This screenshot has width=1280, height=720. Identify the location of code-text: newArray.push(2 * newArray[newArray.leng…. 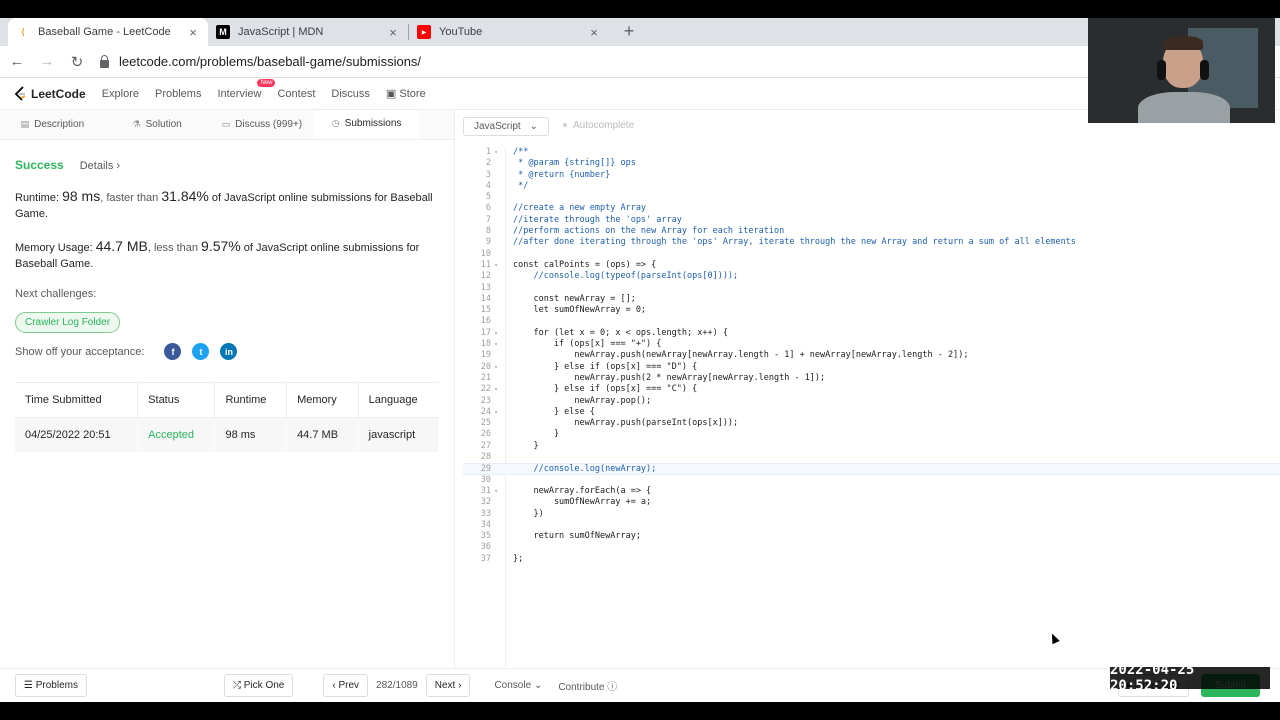
(669, 377).